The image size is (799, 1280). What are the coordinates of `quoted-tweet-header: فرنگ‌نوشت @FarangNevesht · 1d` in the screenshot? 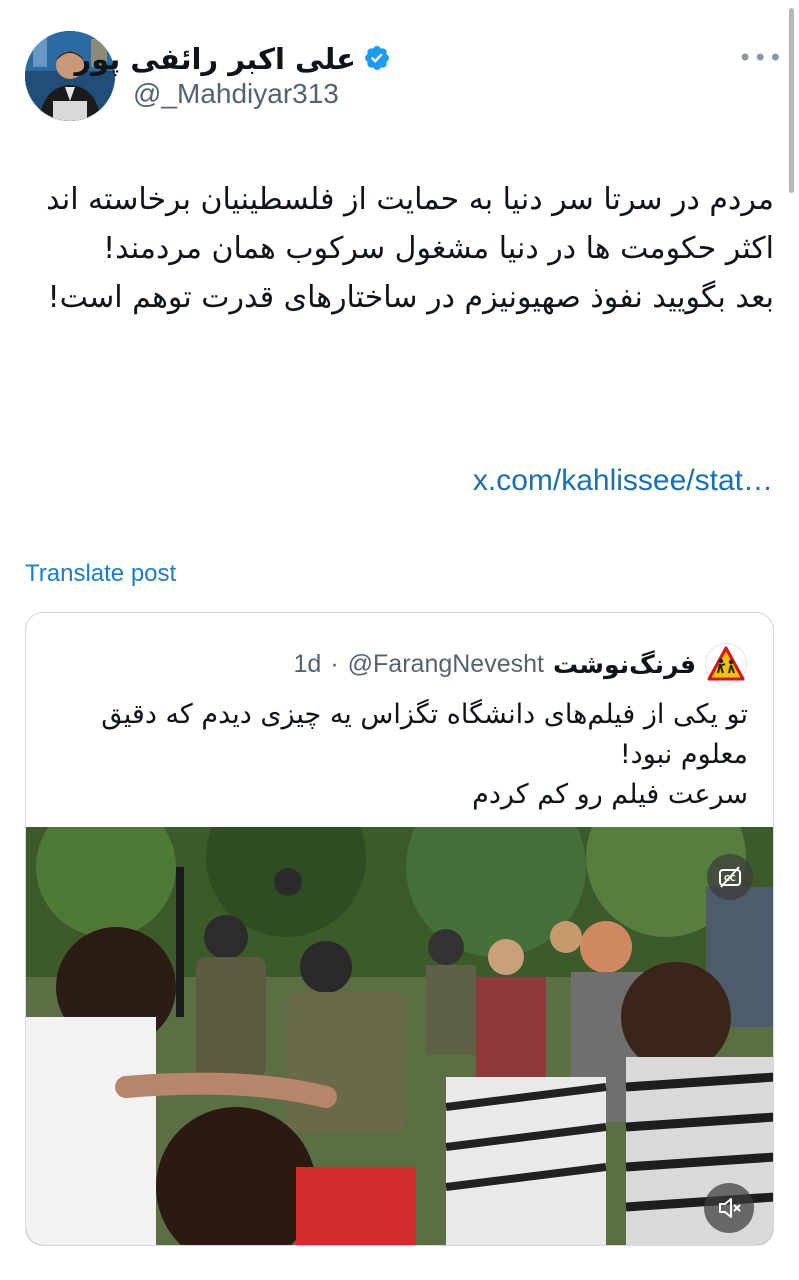 It's located at (520, 664).